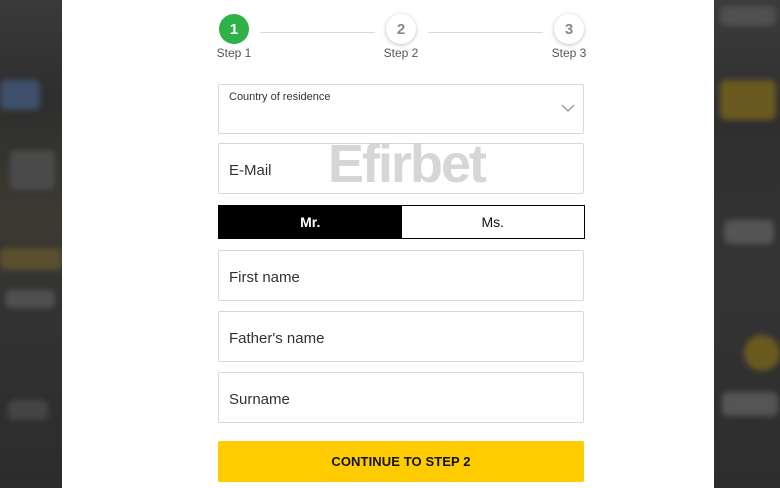 This screenshot has width=780, height=488. I want to click on background-left-panel, so click(31, 244).